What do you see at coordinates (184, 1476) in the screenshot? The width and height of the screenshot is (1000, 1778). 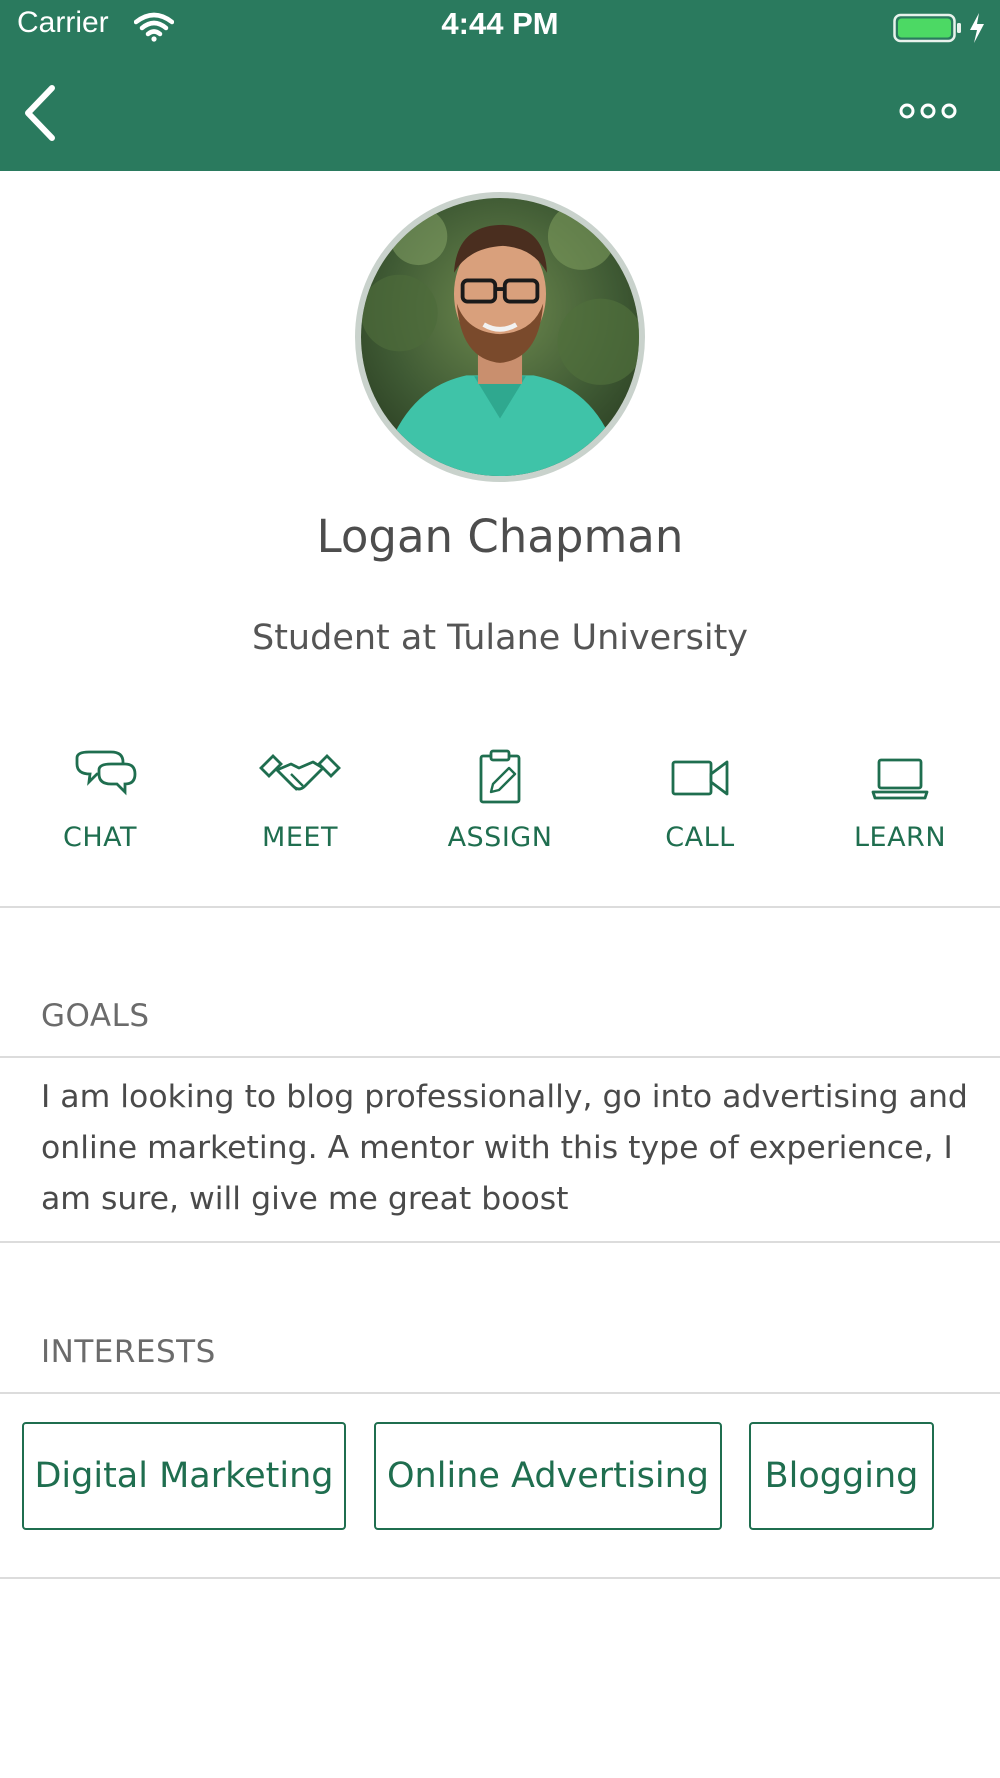 I see `interest-tag: Digital Marketing` at bounding box center [184, 1476].